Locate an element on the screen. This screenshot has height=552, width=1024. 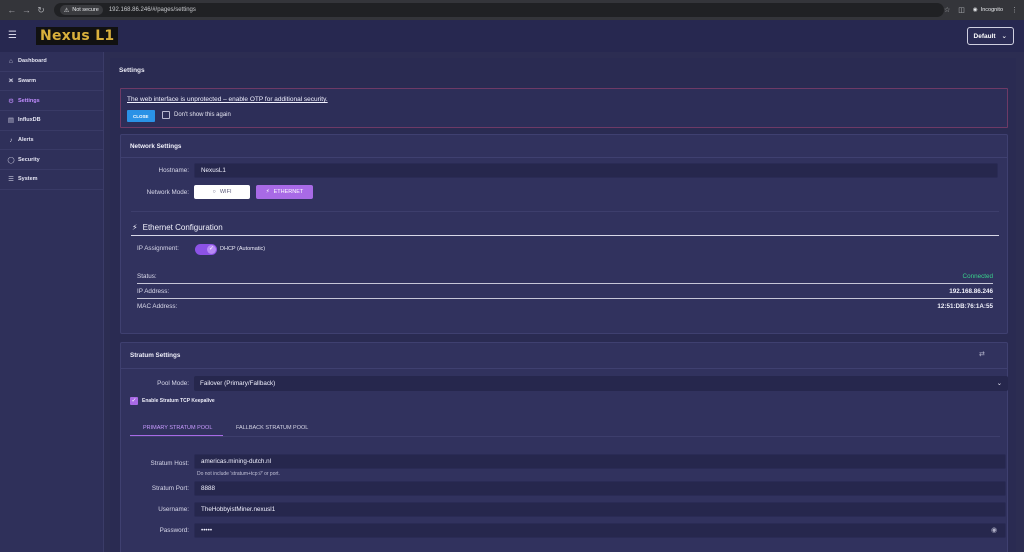
stratum-host-hint: Do not include 'stratum+tcp://' or port. is located at coordinates (238, 474).